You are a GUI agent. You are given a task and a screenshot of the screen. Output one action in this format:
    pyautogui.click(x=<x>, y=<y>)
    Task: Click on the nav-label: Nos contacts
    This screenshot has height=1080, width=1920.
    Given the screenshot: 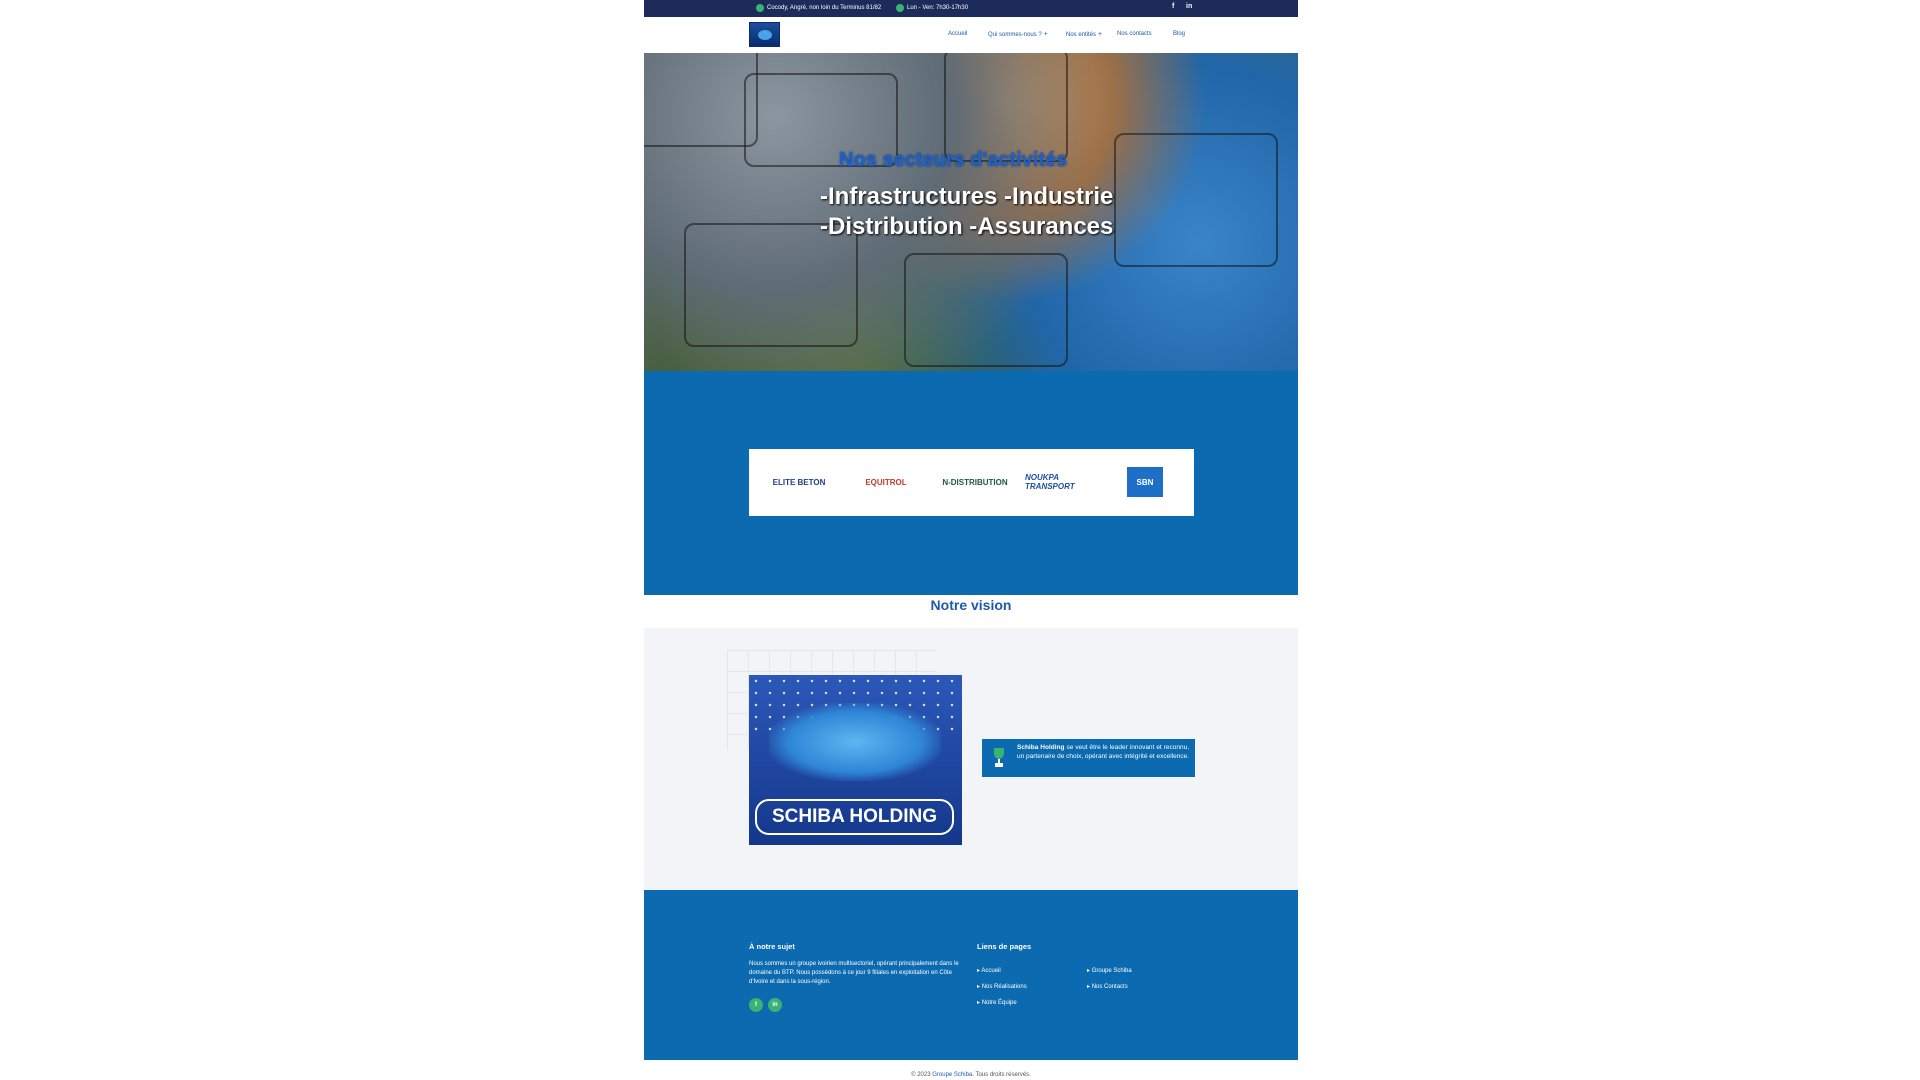 What is the action you would take?
    pyautogui.click(x=1134, y=34)
    